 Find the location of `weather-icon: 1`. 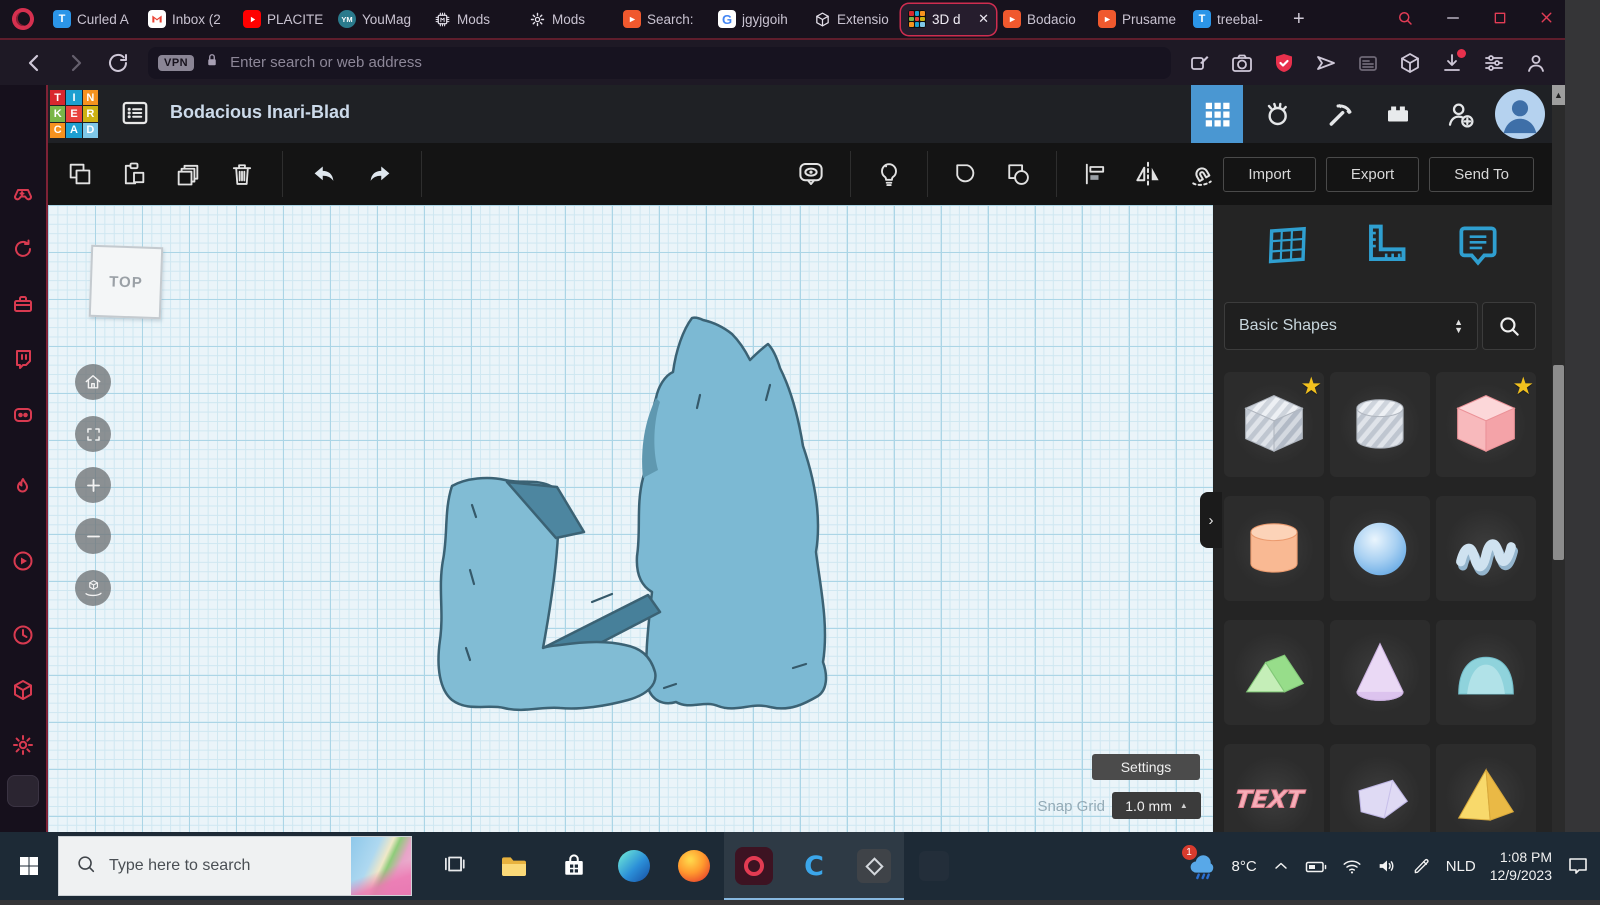

weather-icon: 1 is located at coordinates (1202, 866).